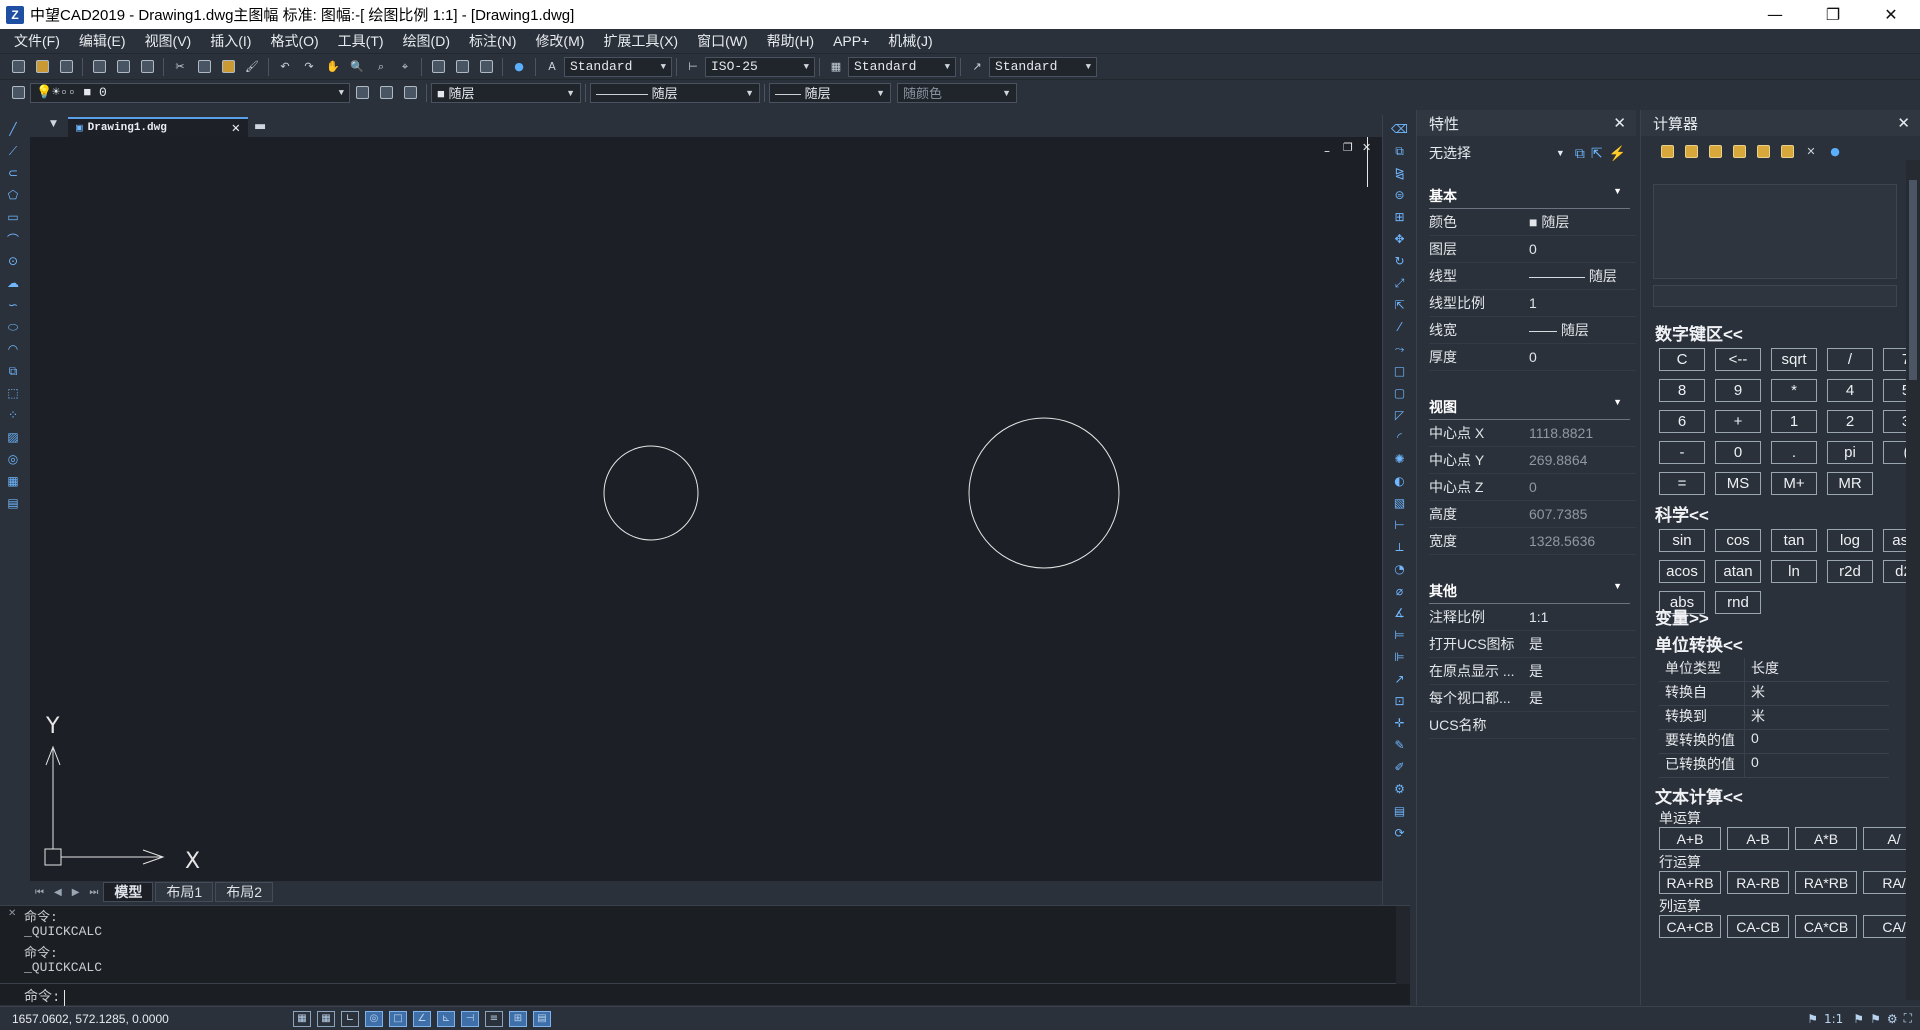 Image resolution: width=1920 pixels, height=1030 pixels. Describe the element at coordinates (13, 327) in the screenshot. I see `ellipse-icon: ⬭` at that location.